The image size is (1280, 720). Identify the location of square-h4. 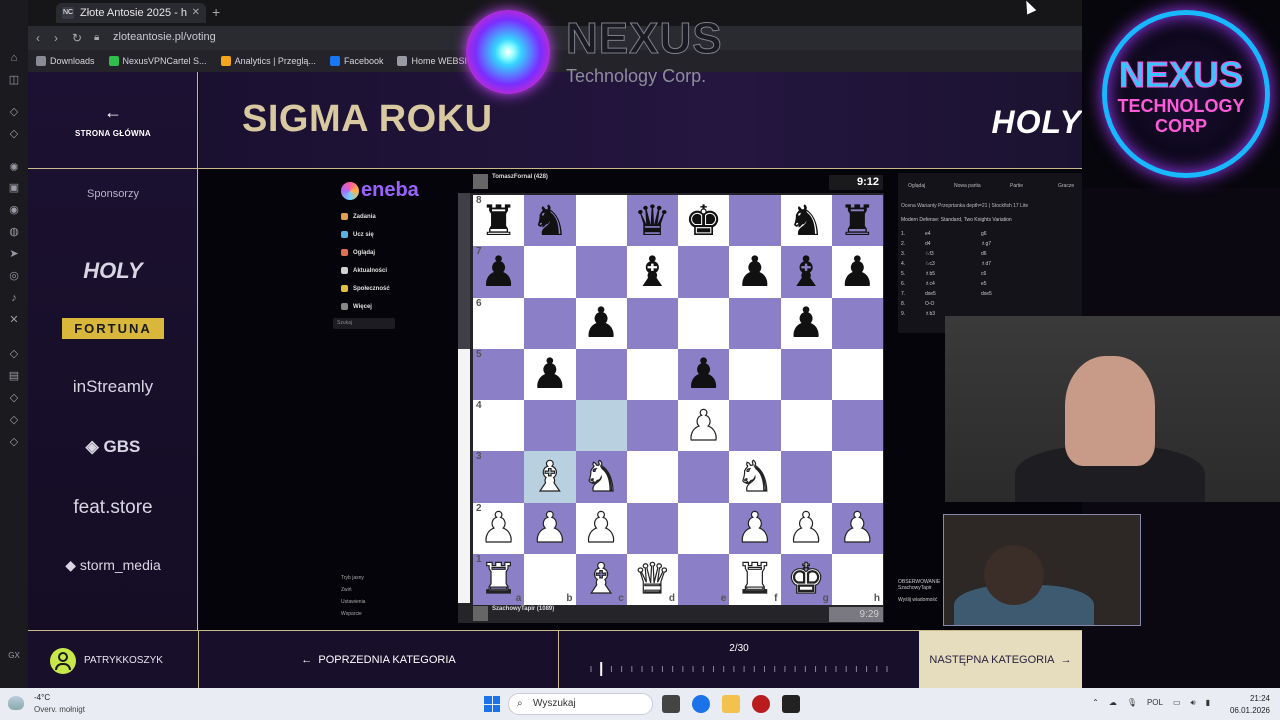
(857, 426).